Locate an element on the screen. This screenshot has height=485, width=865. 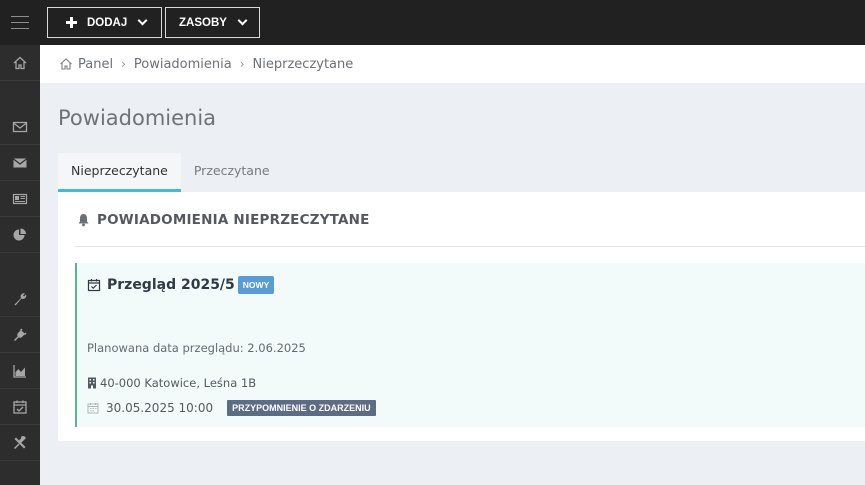
notification-title: Przegląd 2025/5 NOWY is located at coordinates (181, 285).